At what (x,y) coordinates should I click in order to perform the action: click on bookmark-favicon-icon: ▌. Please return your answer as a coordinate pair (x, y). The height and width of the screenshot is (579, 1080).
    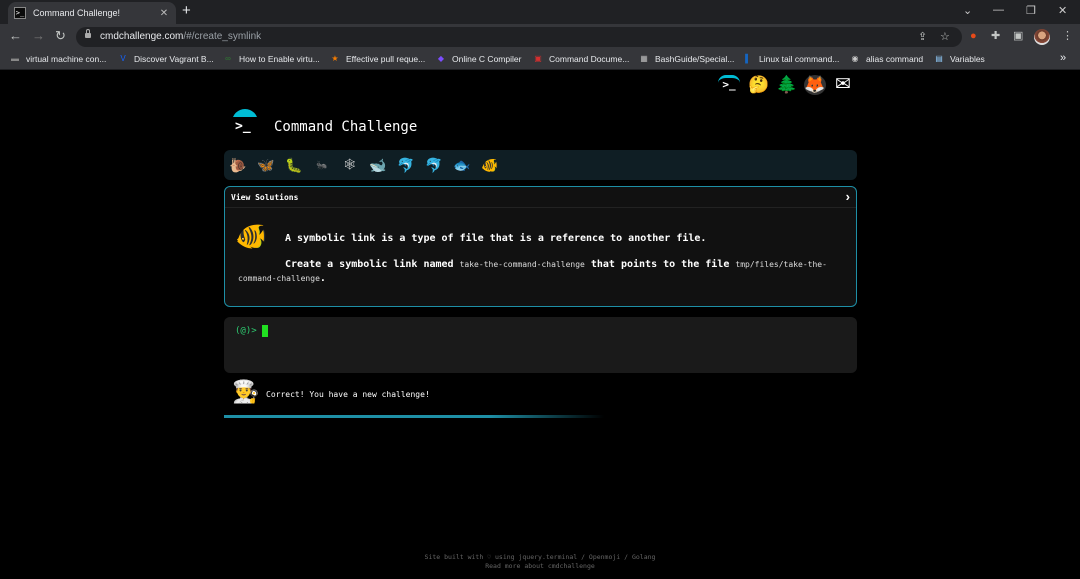
    Looking at the image, I should click on (748, 58).